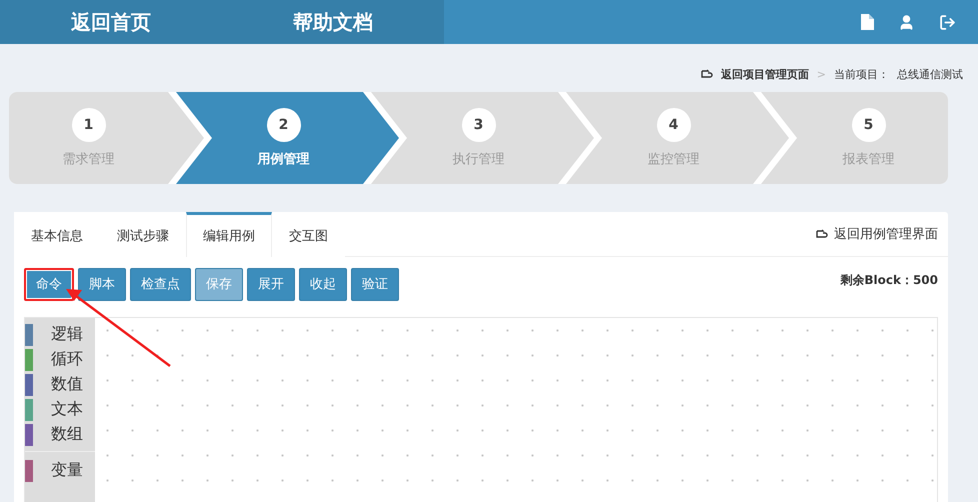 The width and height of the screenshot is (978, 502). Describe the element at coordinates (67, 359) in the screenshot. I see `category-label: 循环` at that location.